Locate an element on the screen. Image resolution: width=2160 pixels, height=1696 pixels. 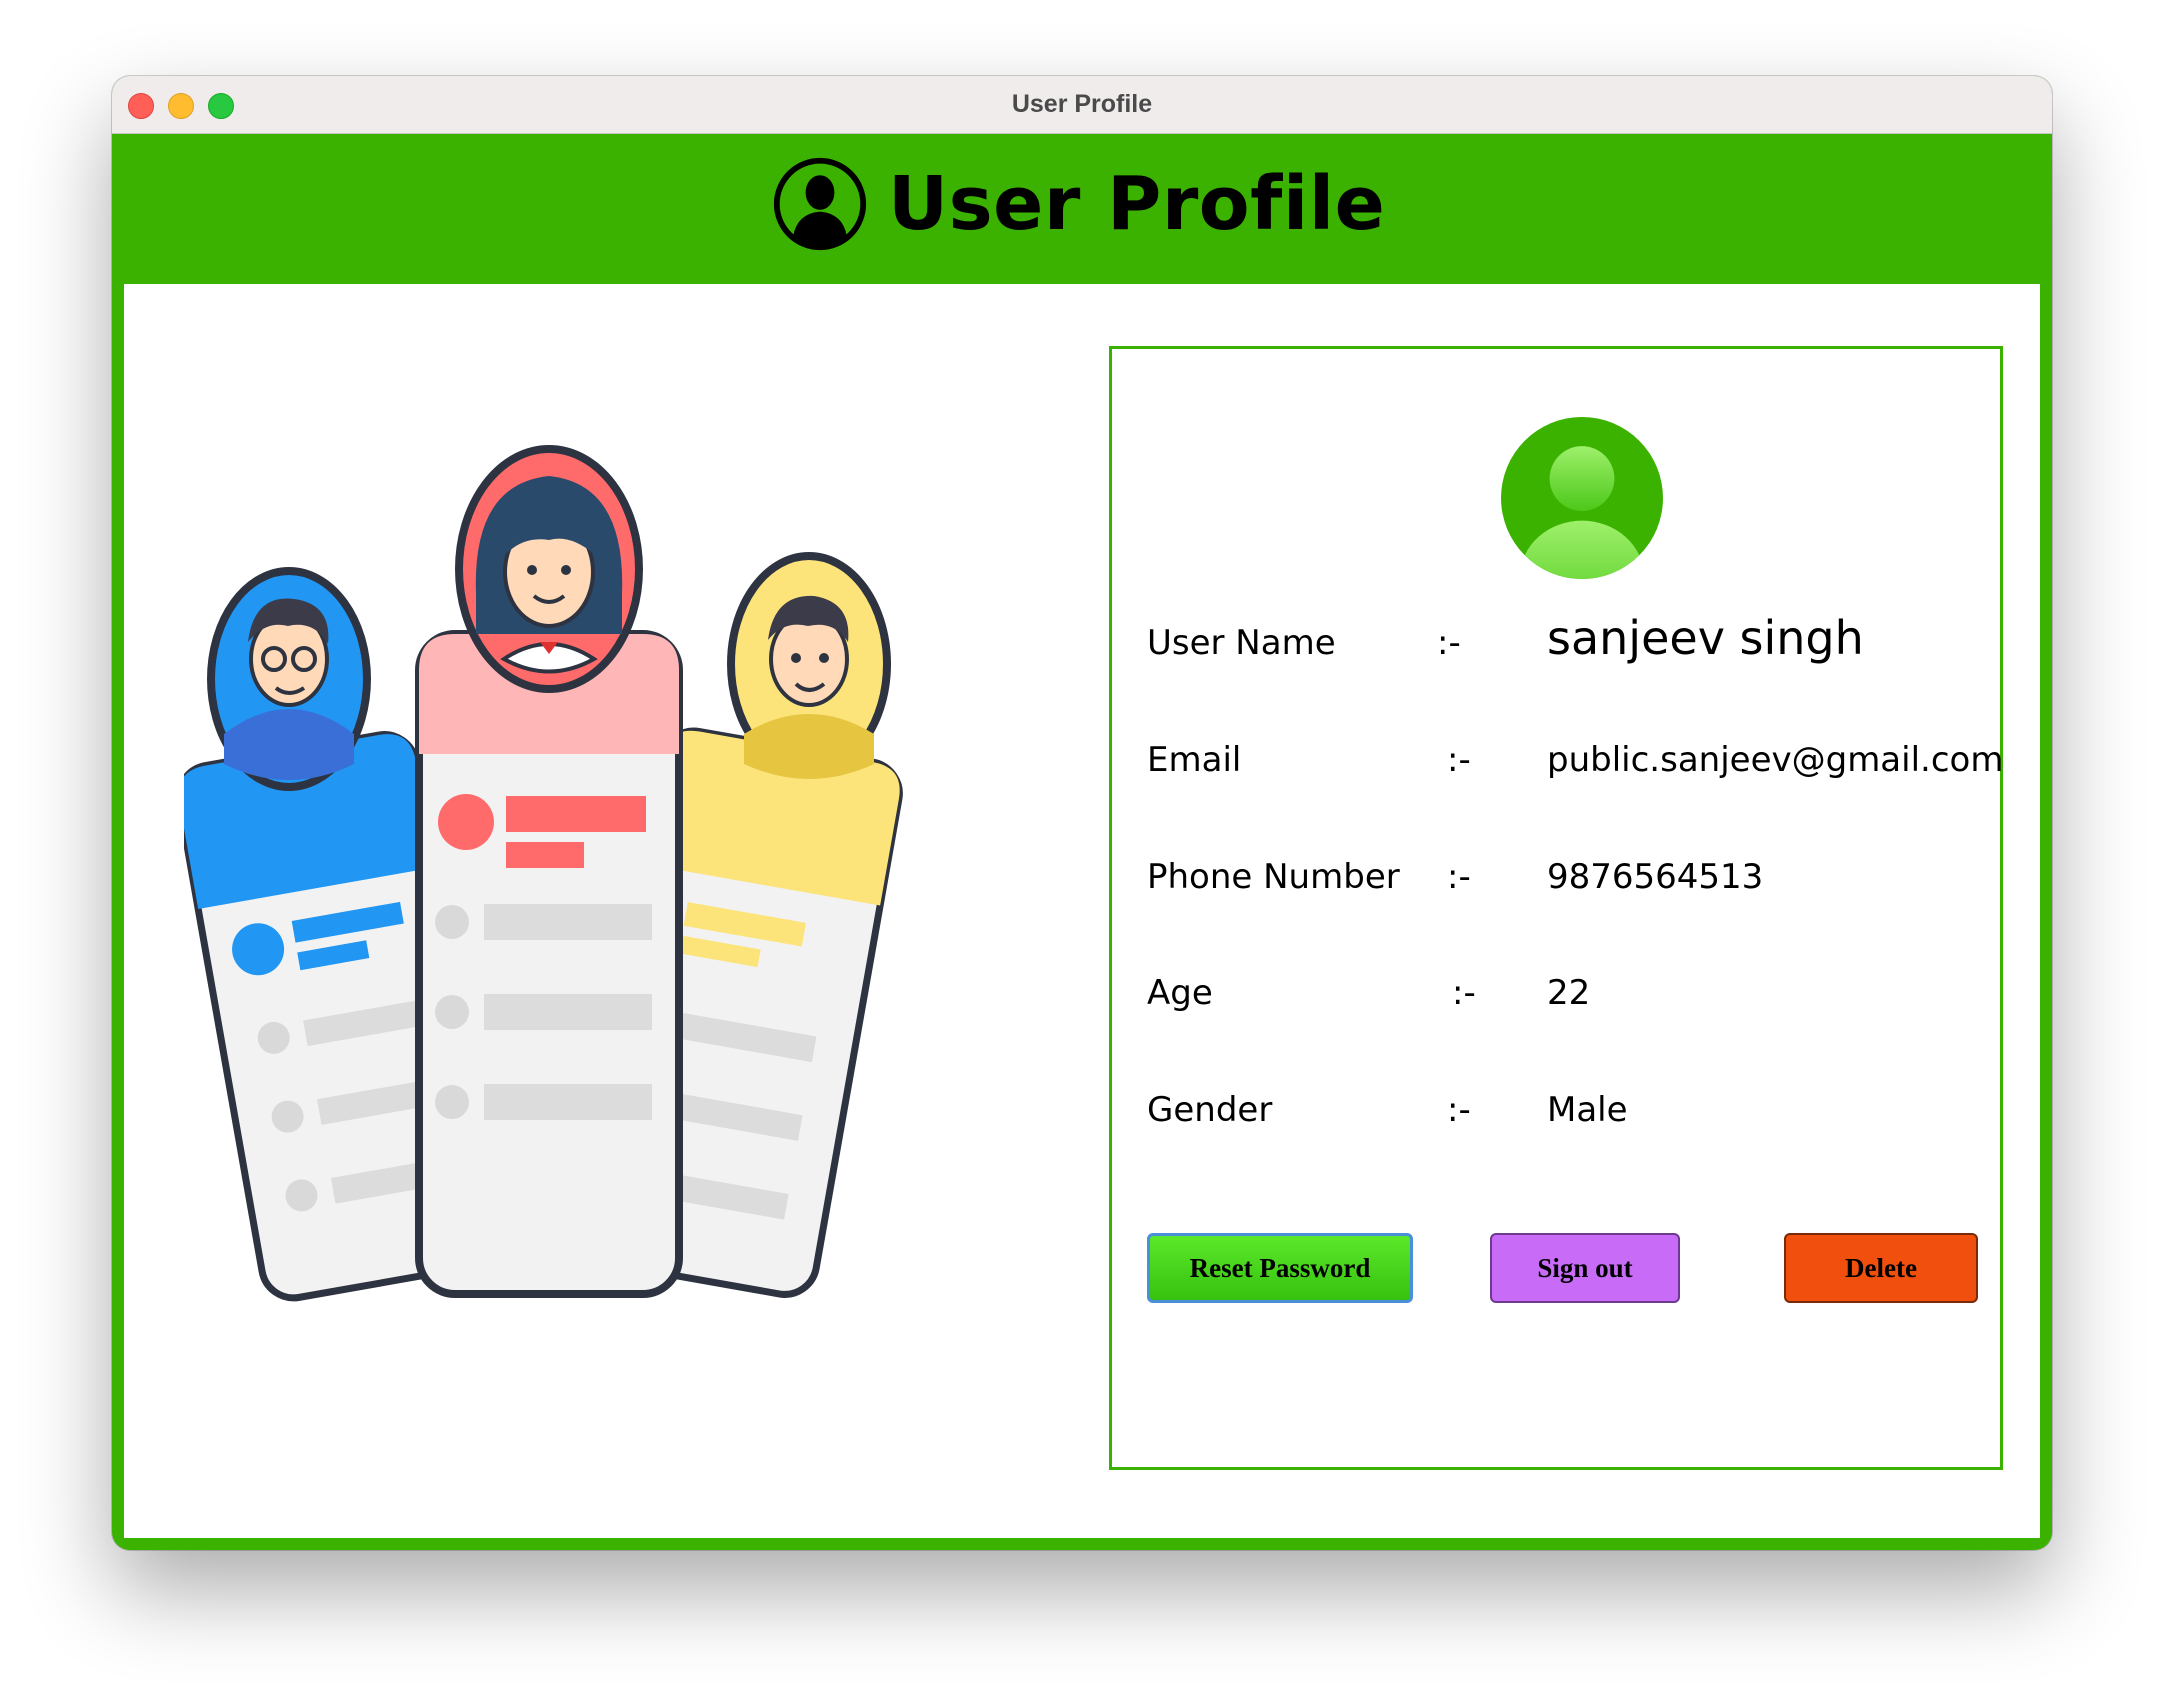
gender-value: Male is located at coordinates (1587, 1110).